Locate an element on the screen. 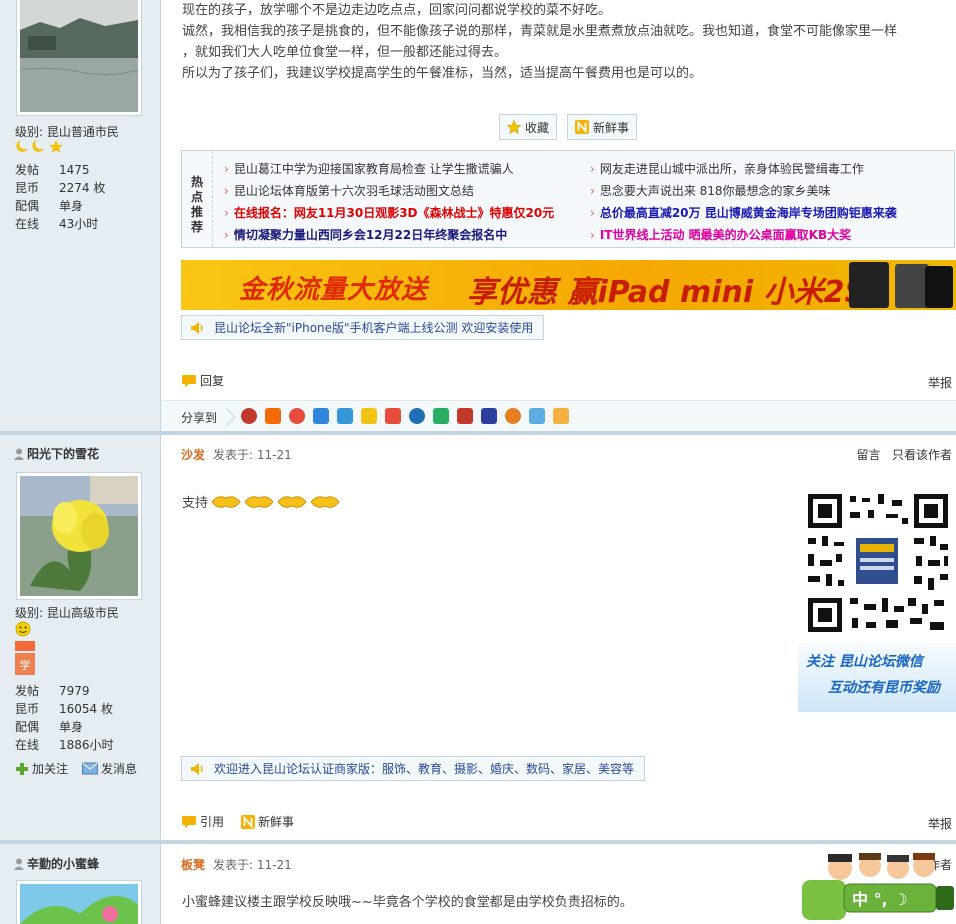 The height and width of the screenshot is (924, 956). post-actions: 留言 只看该作者 is located at coordinates (904, 454).